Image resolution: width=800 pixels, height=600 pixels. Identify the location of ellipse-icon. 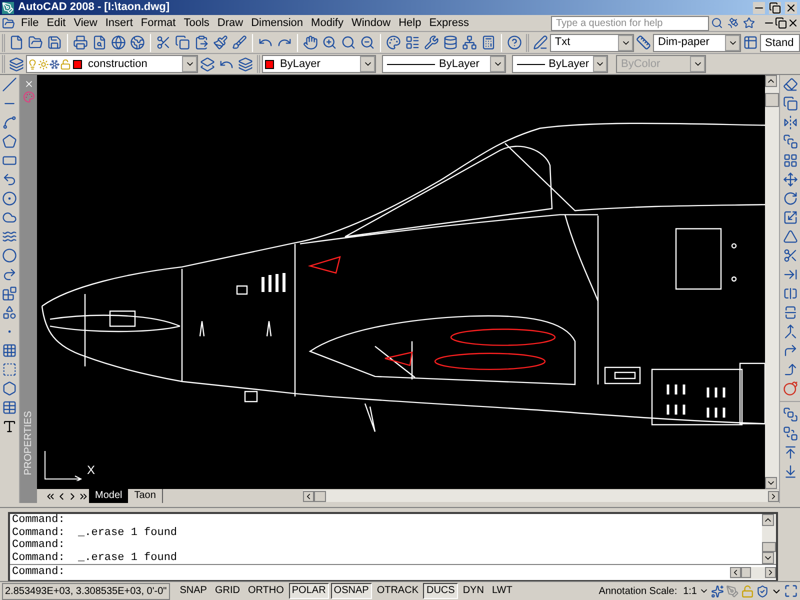
(9, 255).